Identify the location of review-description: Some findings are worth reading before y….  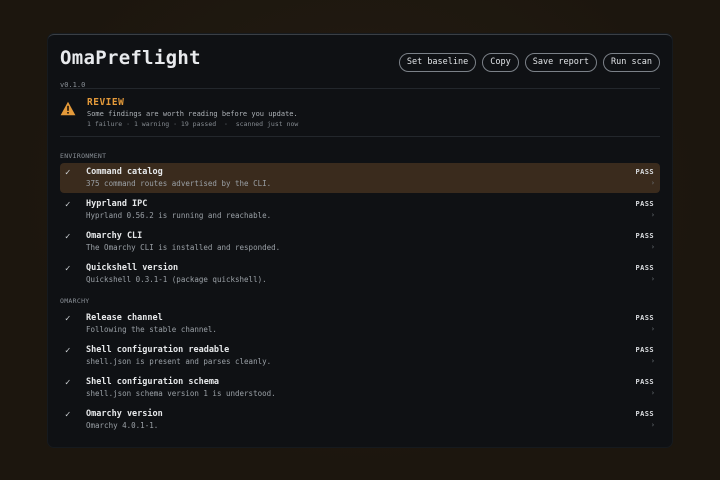
(192, 114).